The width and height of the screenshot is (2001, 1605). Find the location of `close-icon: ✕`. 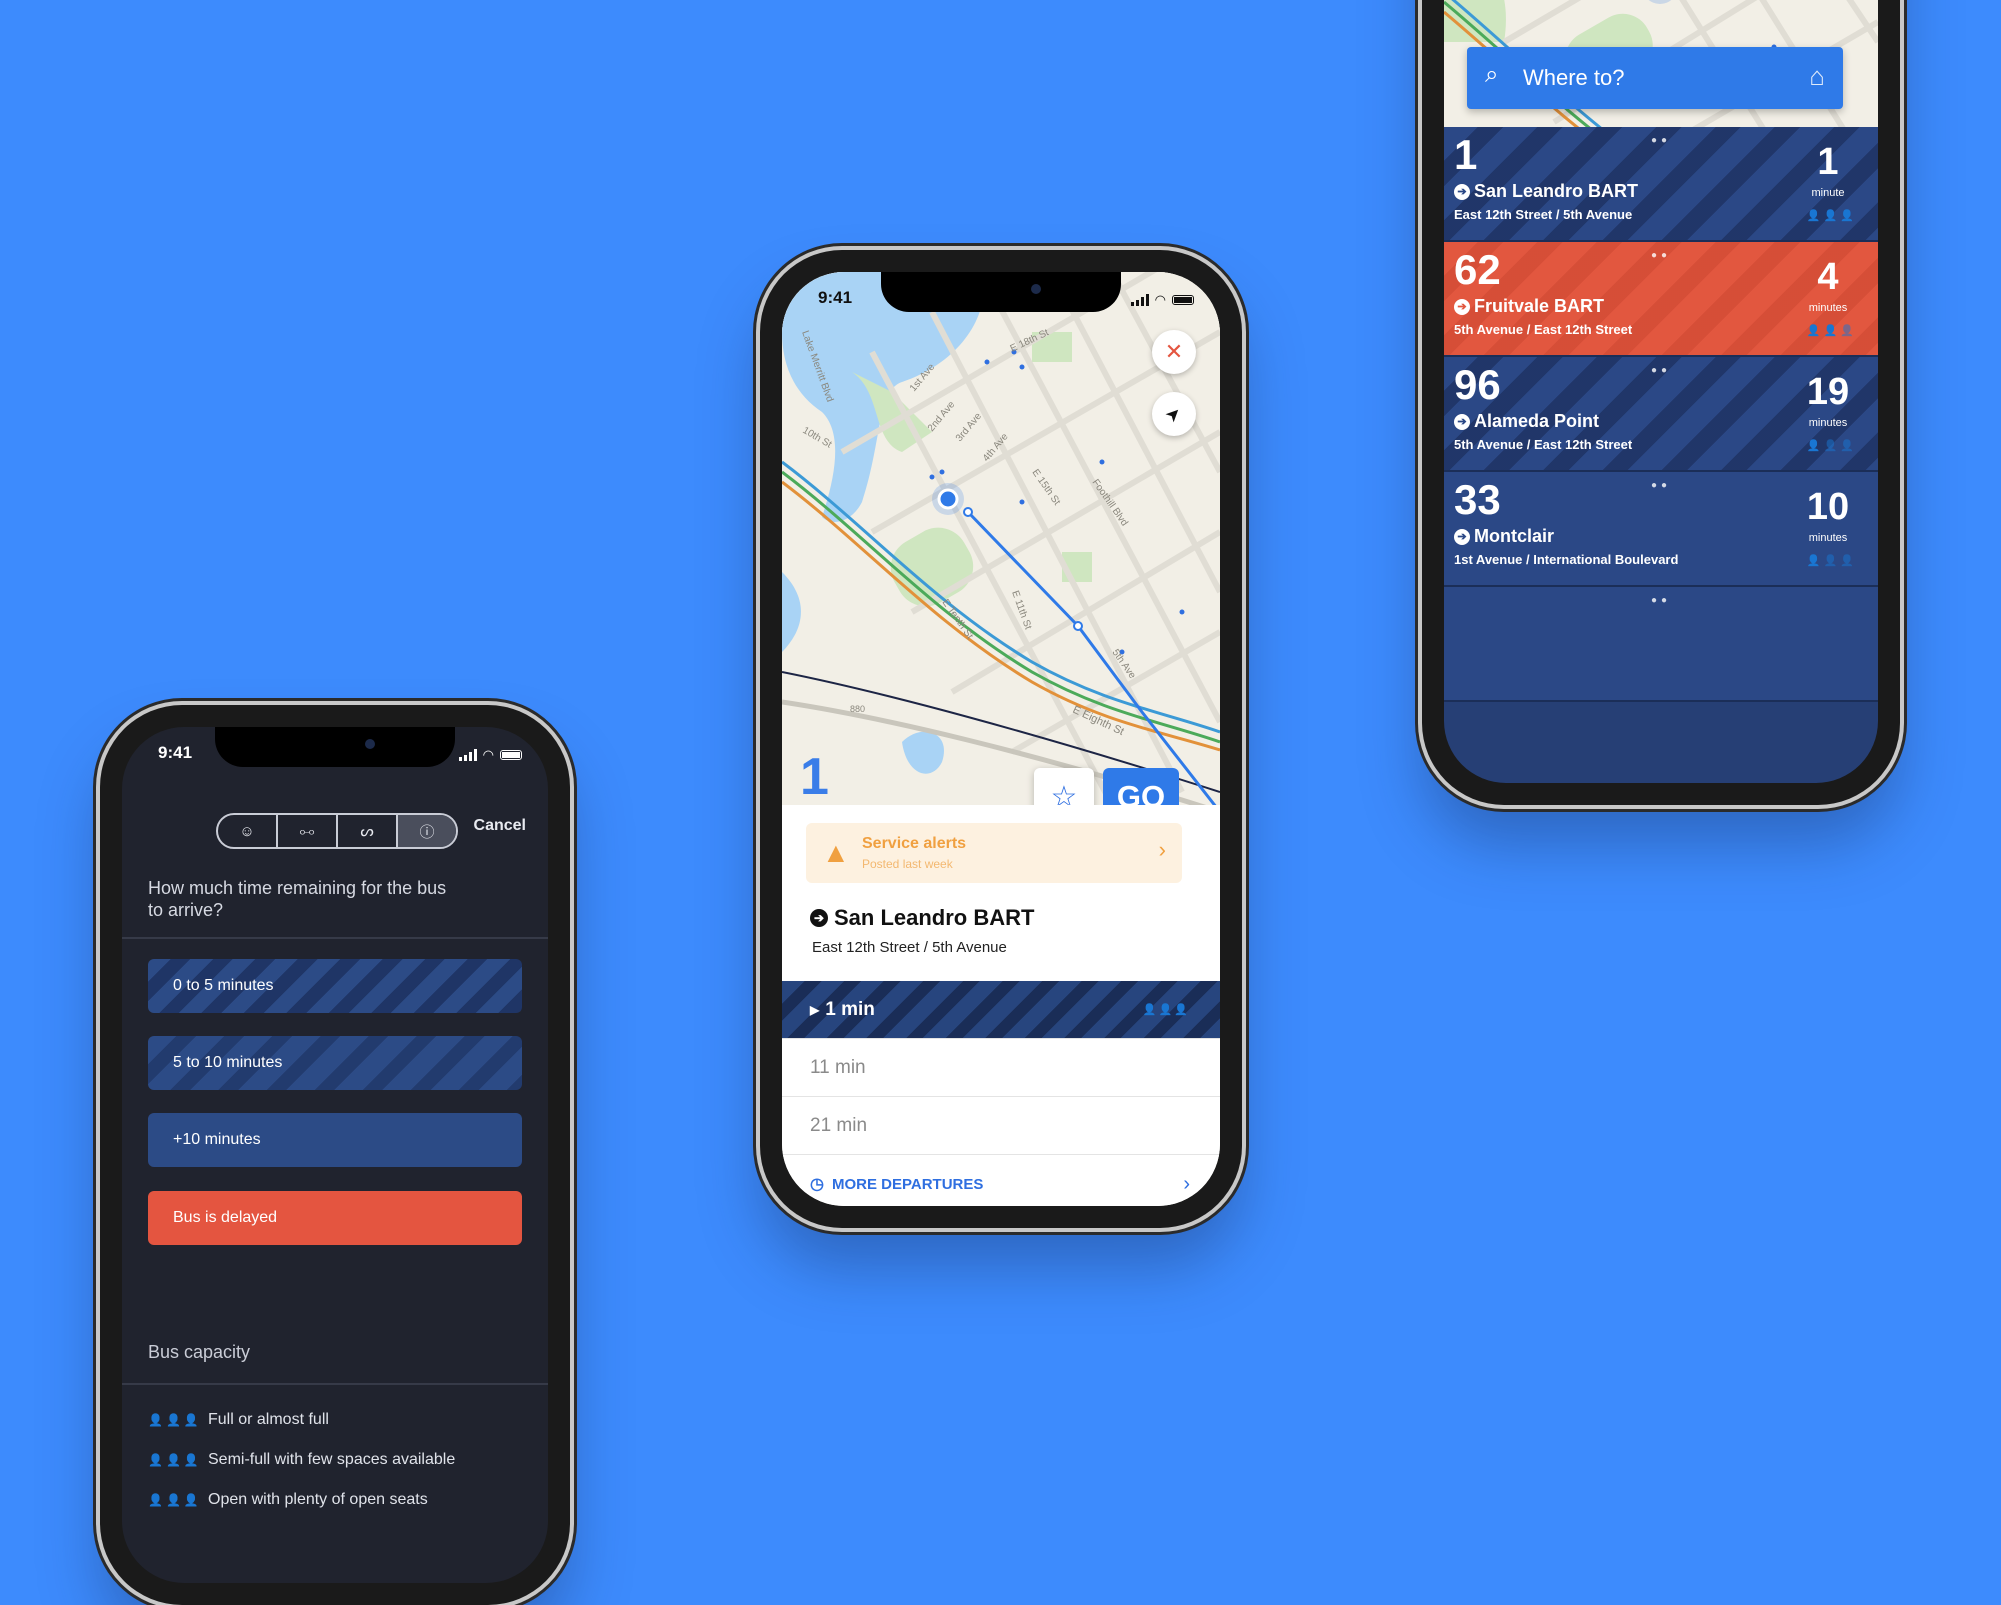

close-icon: ✕ is located at coordinates (1174, 351).